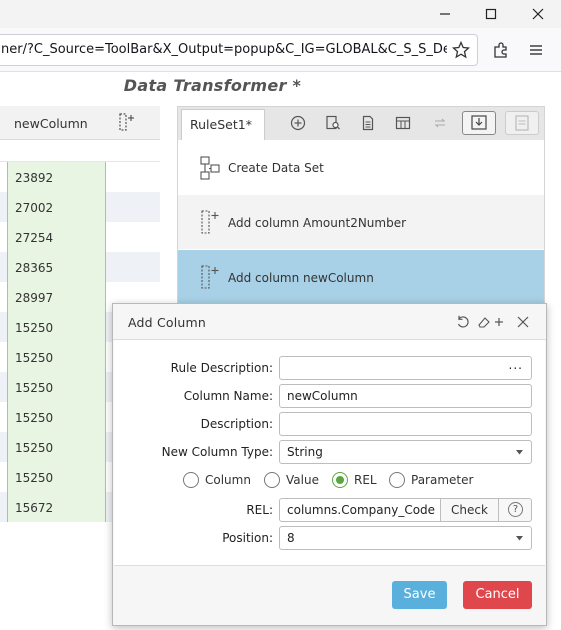  I want to click on import-icon, so click(479, 122).